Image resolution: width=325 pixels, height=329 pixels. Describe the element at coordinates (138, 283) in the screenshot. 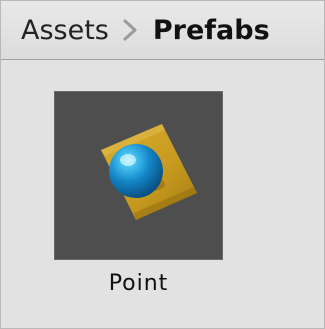

I see `asset-label-point: Point` at that location.